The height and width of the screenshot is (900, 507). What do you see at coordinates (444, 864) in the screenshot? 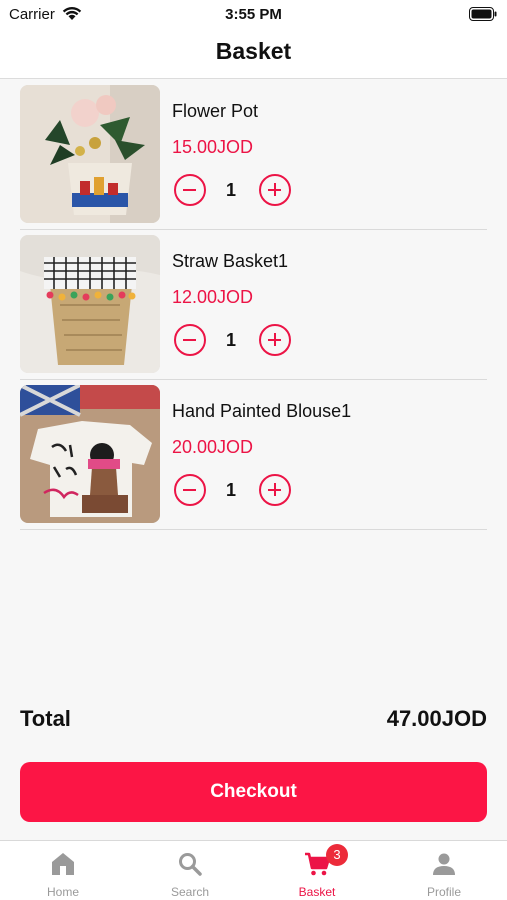
I see `person-icon` at bounding box center [444, 864].